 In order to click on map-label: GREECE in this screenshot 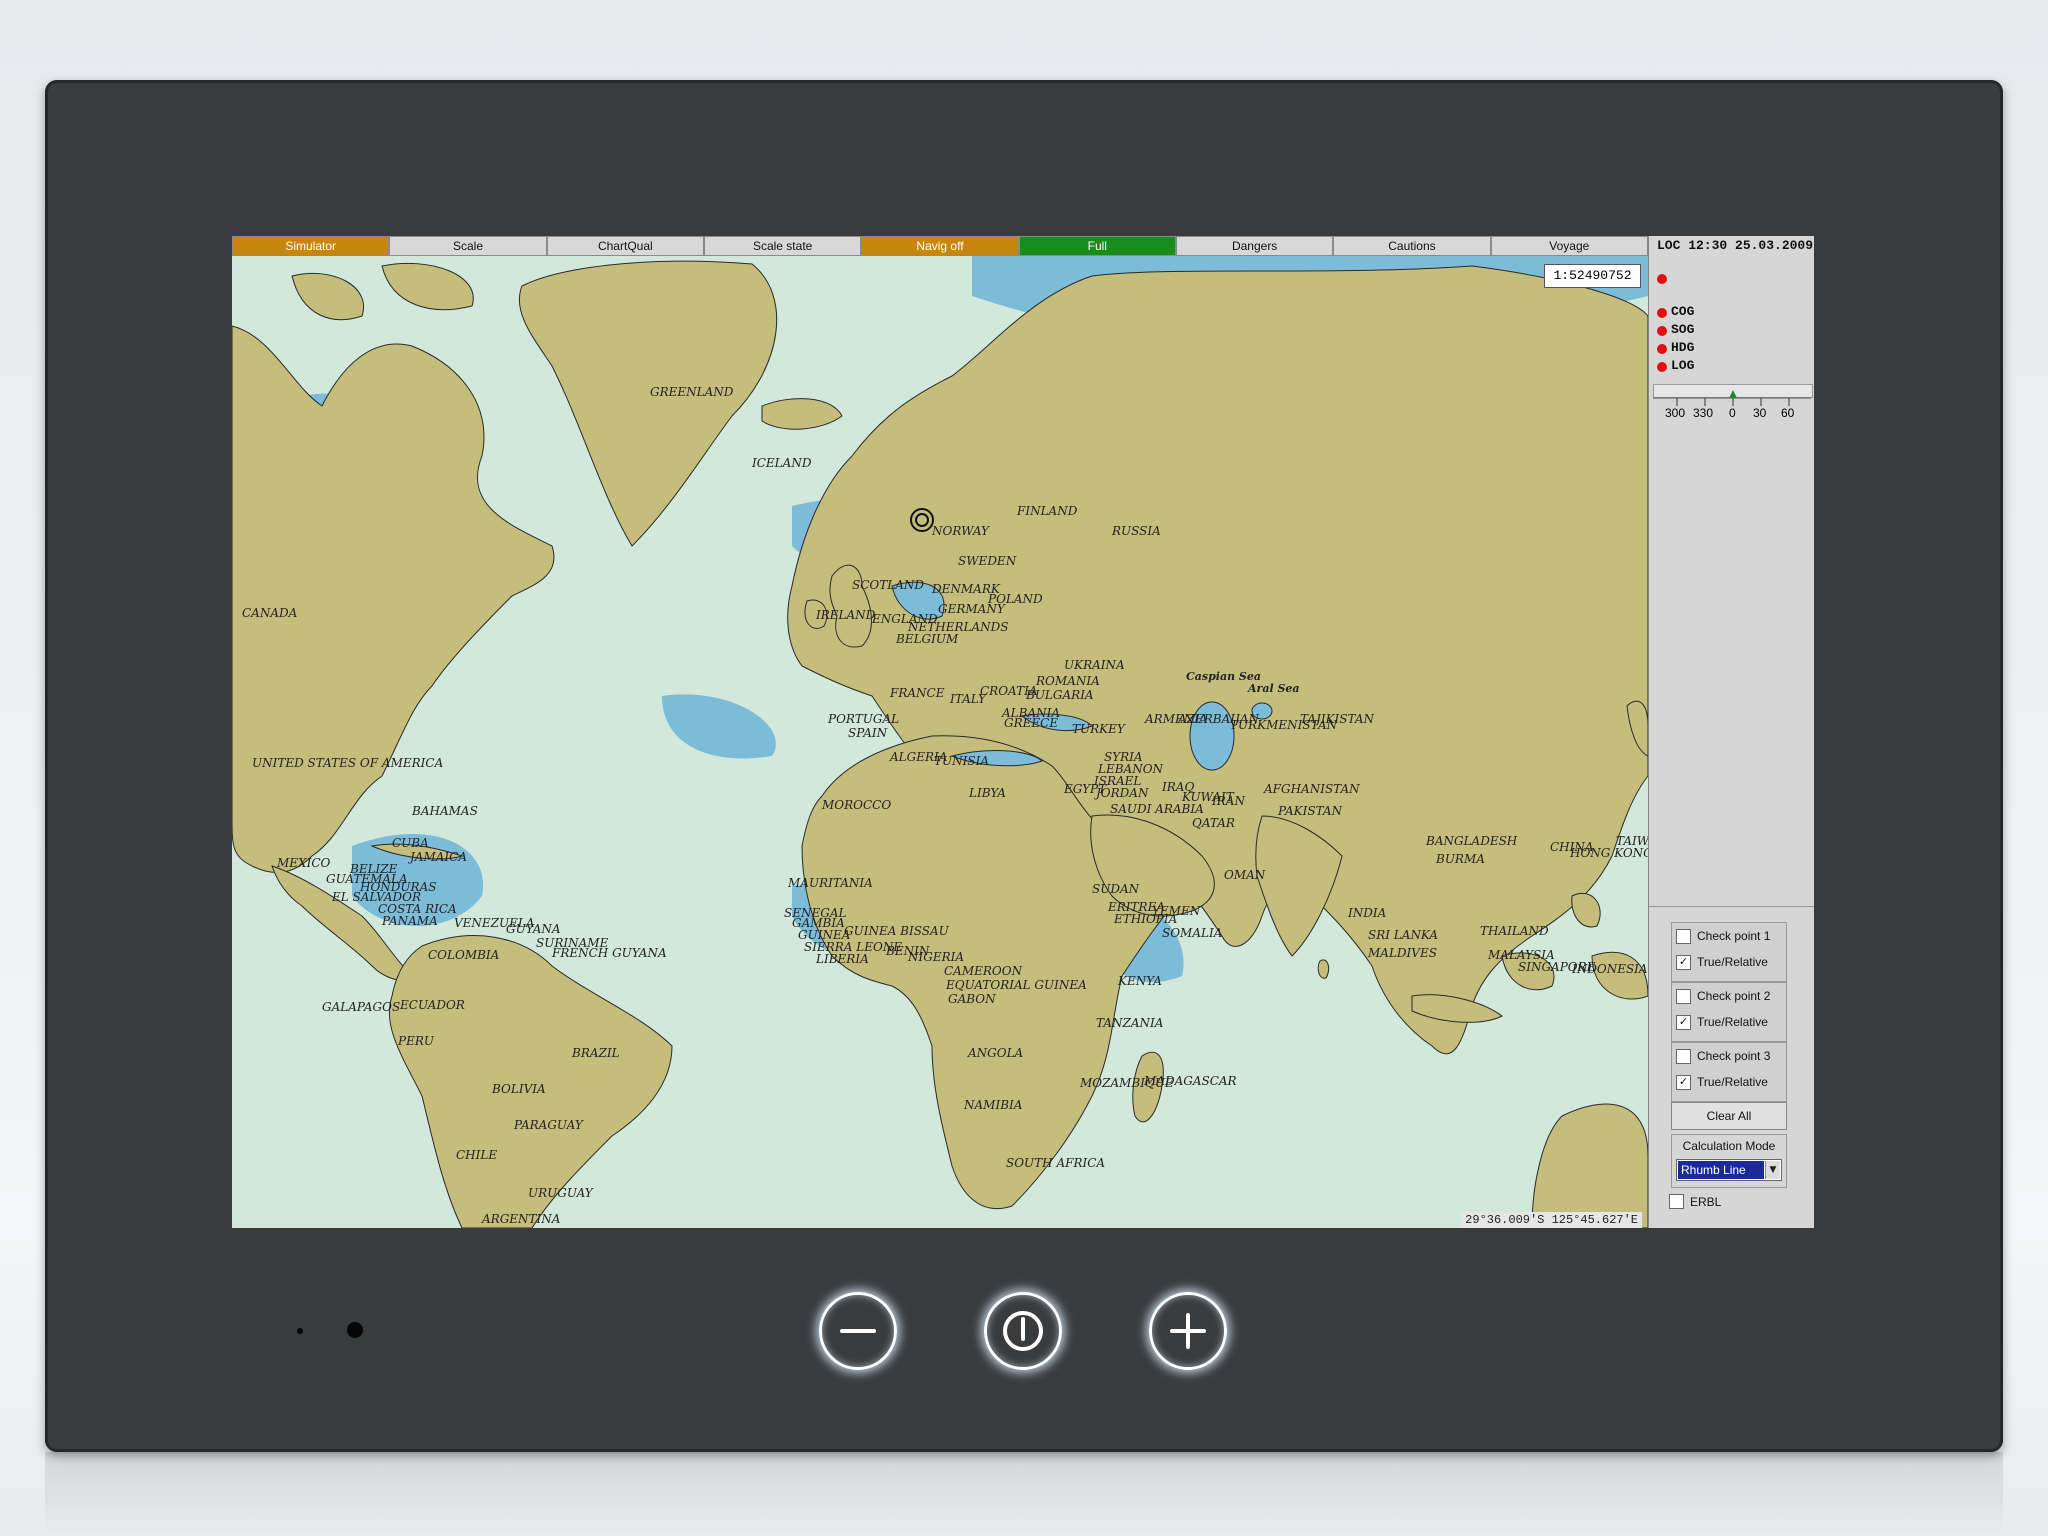, I will do `click(1031, 723)`.